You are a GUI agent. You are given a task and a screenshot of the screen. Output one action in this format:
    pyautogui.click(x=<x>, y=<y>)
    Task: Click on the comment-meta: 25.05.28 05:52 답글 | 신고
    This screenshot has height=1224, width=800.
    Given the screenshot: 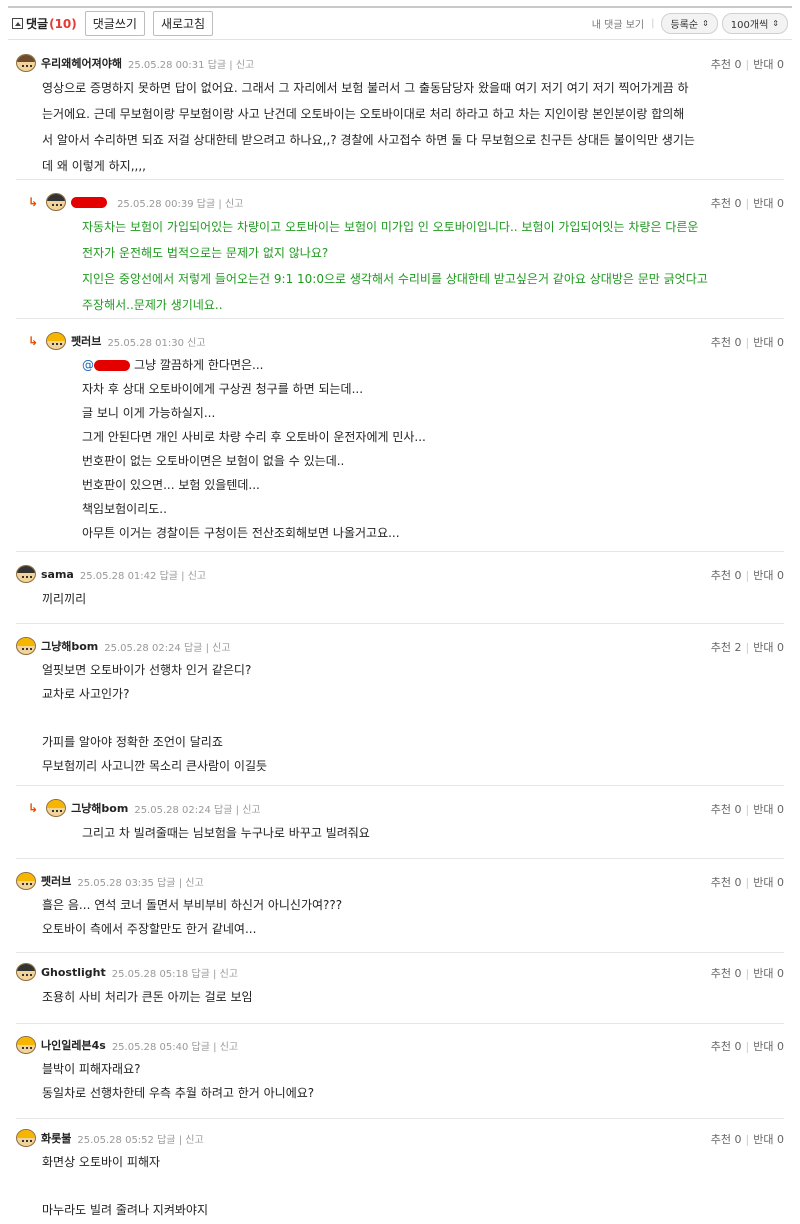 What is the action you would take?
    pyautogui.click(x=140, y=1138)
    